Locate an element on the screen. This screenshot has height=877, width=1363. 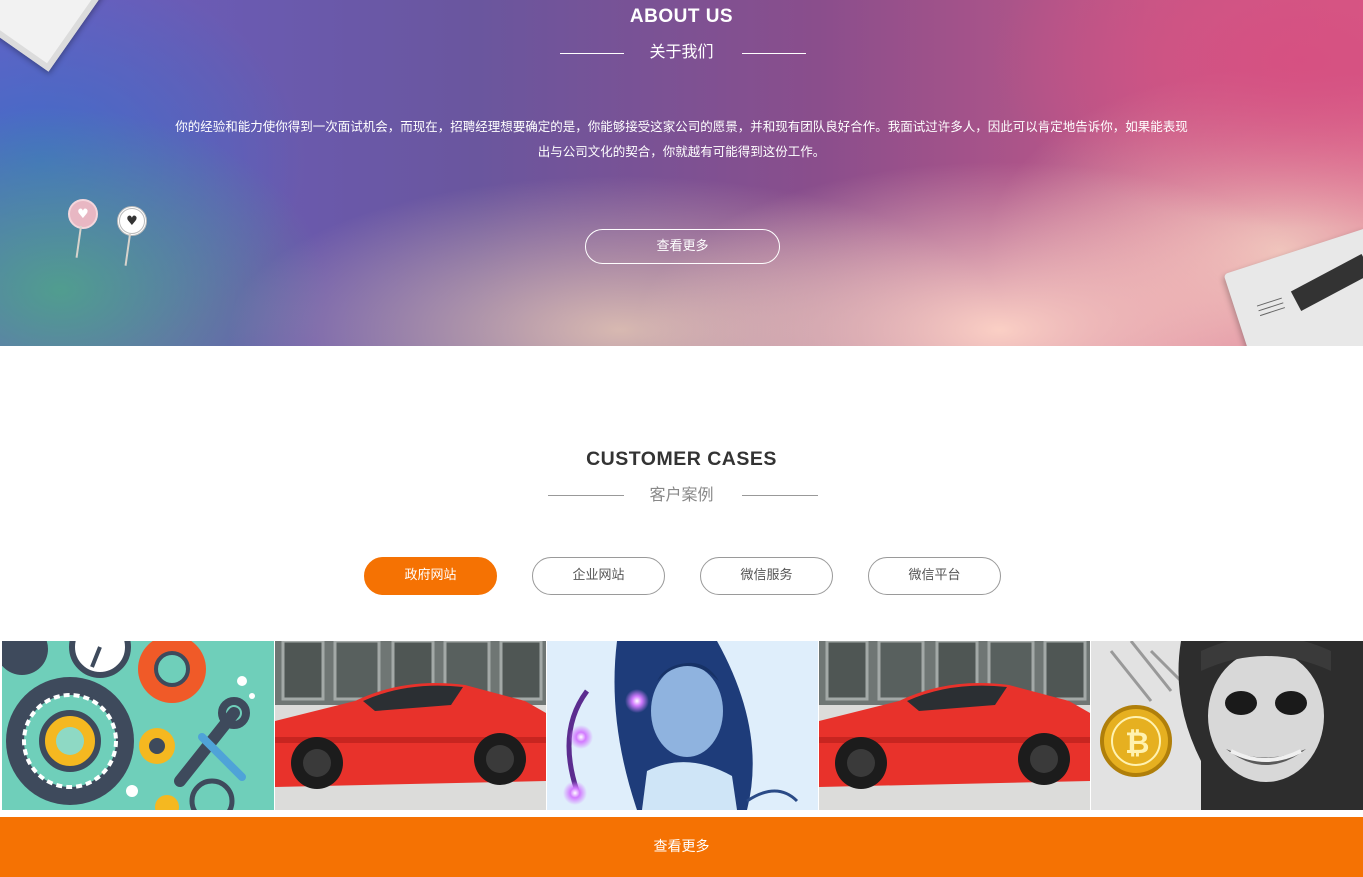
case-thumbnail-gears is located at coordinates (138, 725).